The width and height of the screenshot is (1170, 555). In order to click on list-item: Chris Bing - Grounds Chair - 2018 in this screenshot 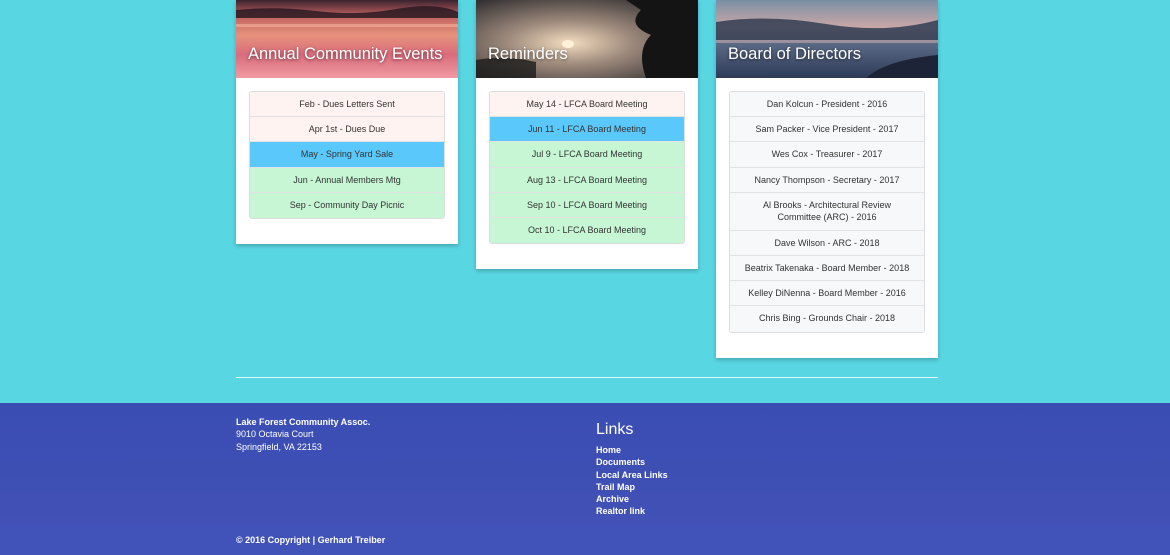, I will do `click(827, 319)`.